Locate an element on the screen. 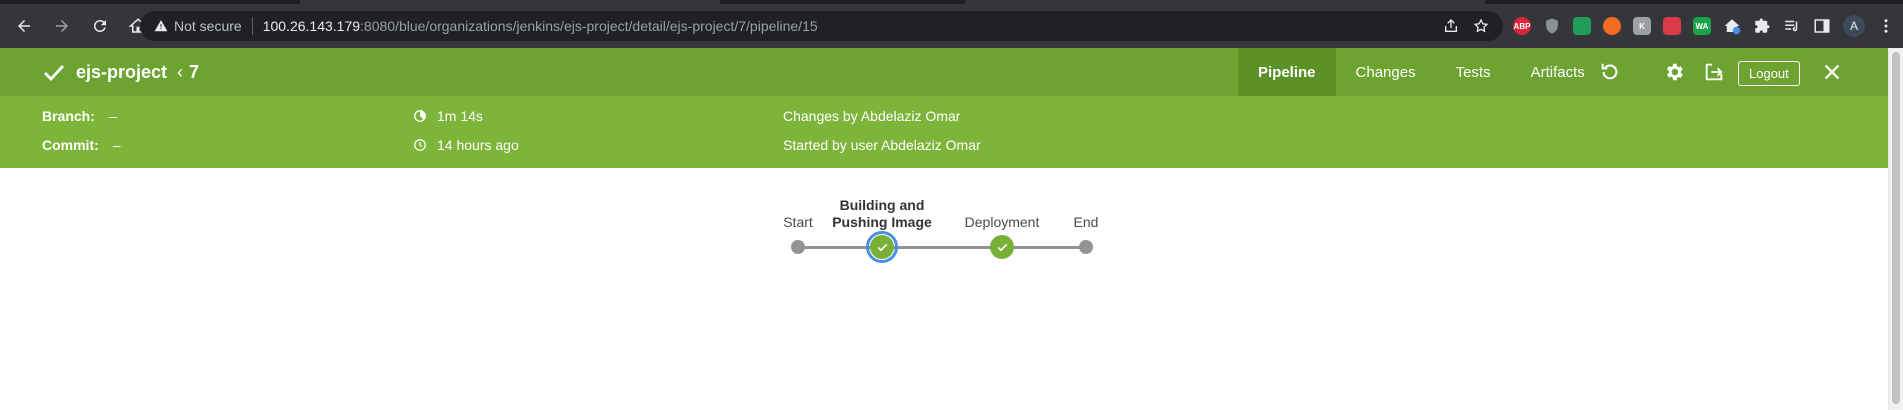 The image size is (1903, 410). commit-info: Commit: – is located at coordinates (81, 145).